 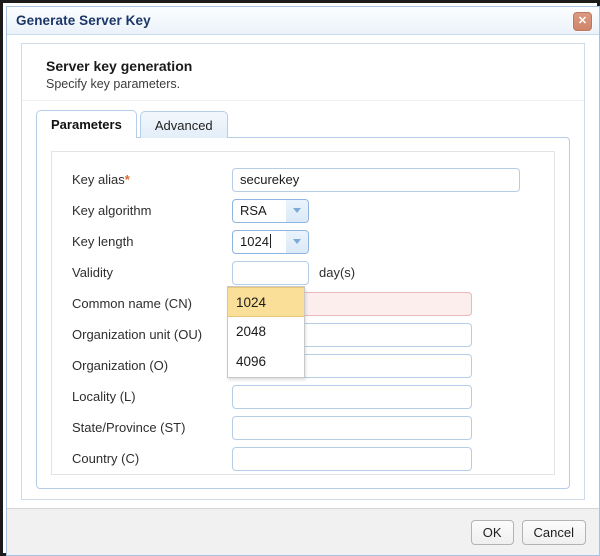 I want to click on key-length-dropdown-list: 1024 2048 4096, so click(x=266, y=332).